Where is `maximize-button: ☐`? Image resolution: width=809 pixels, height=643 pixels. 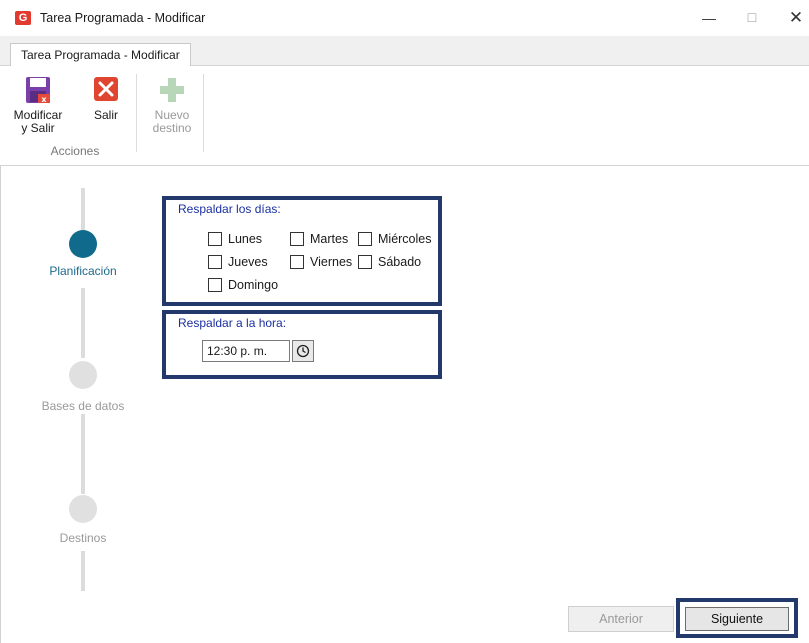
maximize-button: ☐ is located at coordinates (752, 18).